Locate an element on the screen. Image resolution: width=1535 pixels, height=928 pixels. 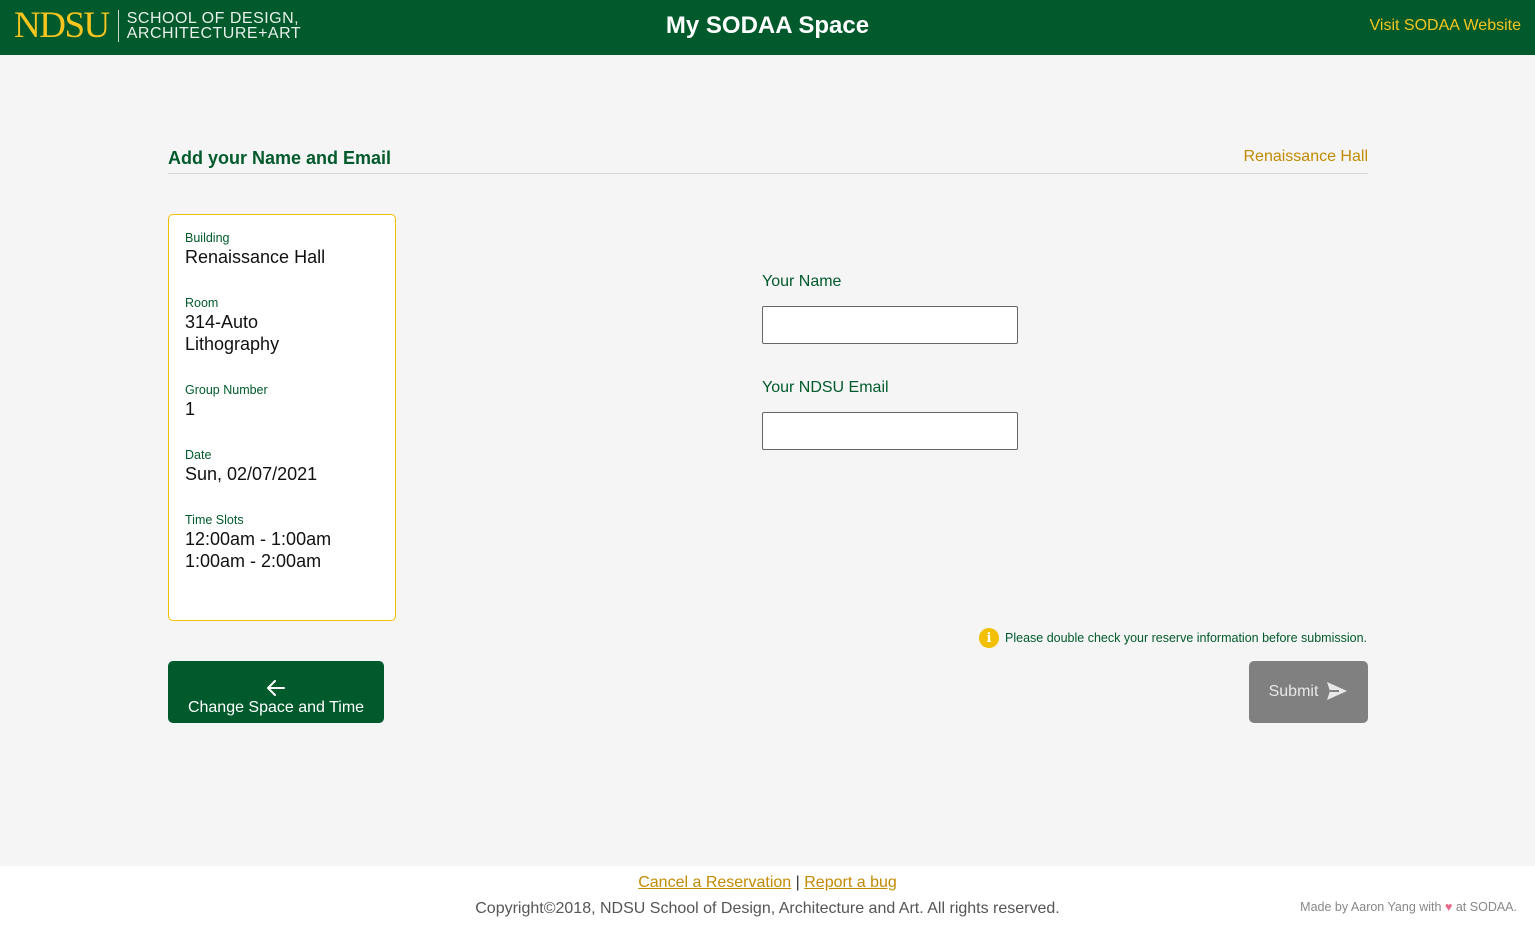
summary-building: Building Renaissance Hall is located at coordinates (282, 249).